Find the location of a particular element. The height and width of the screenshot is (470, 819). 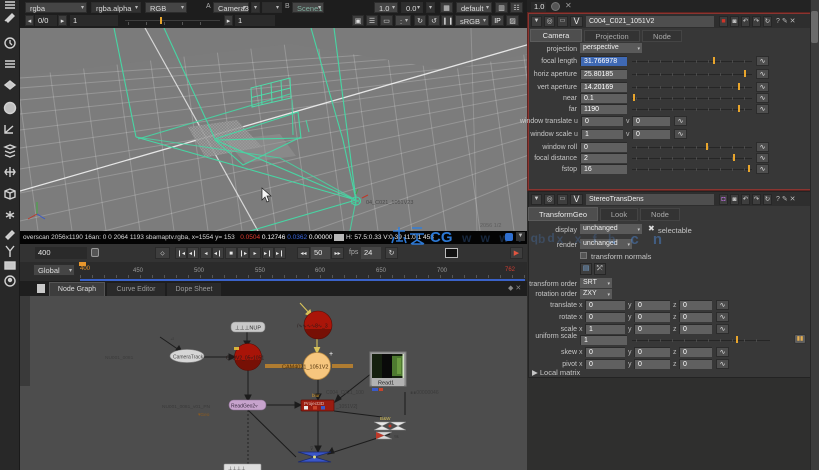

svg-text: C3DV2_05▿1051 is located at coordinates (245, 359).